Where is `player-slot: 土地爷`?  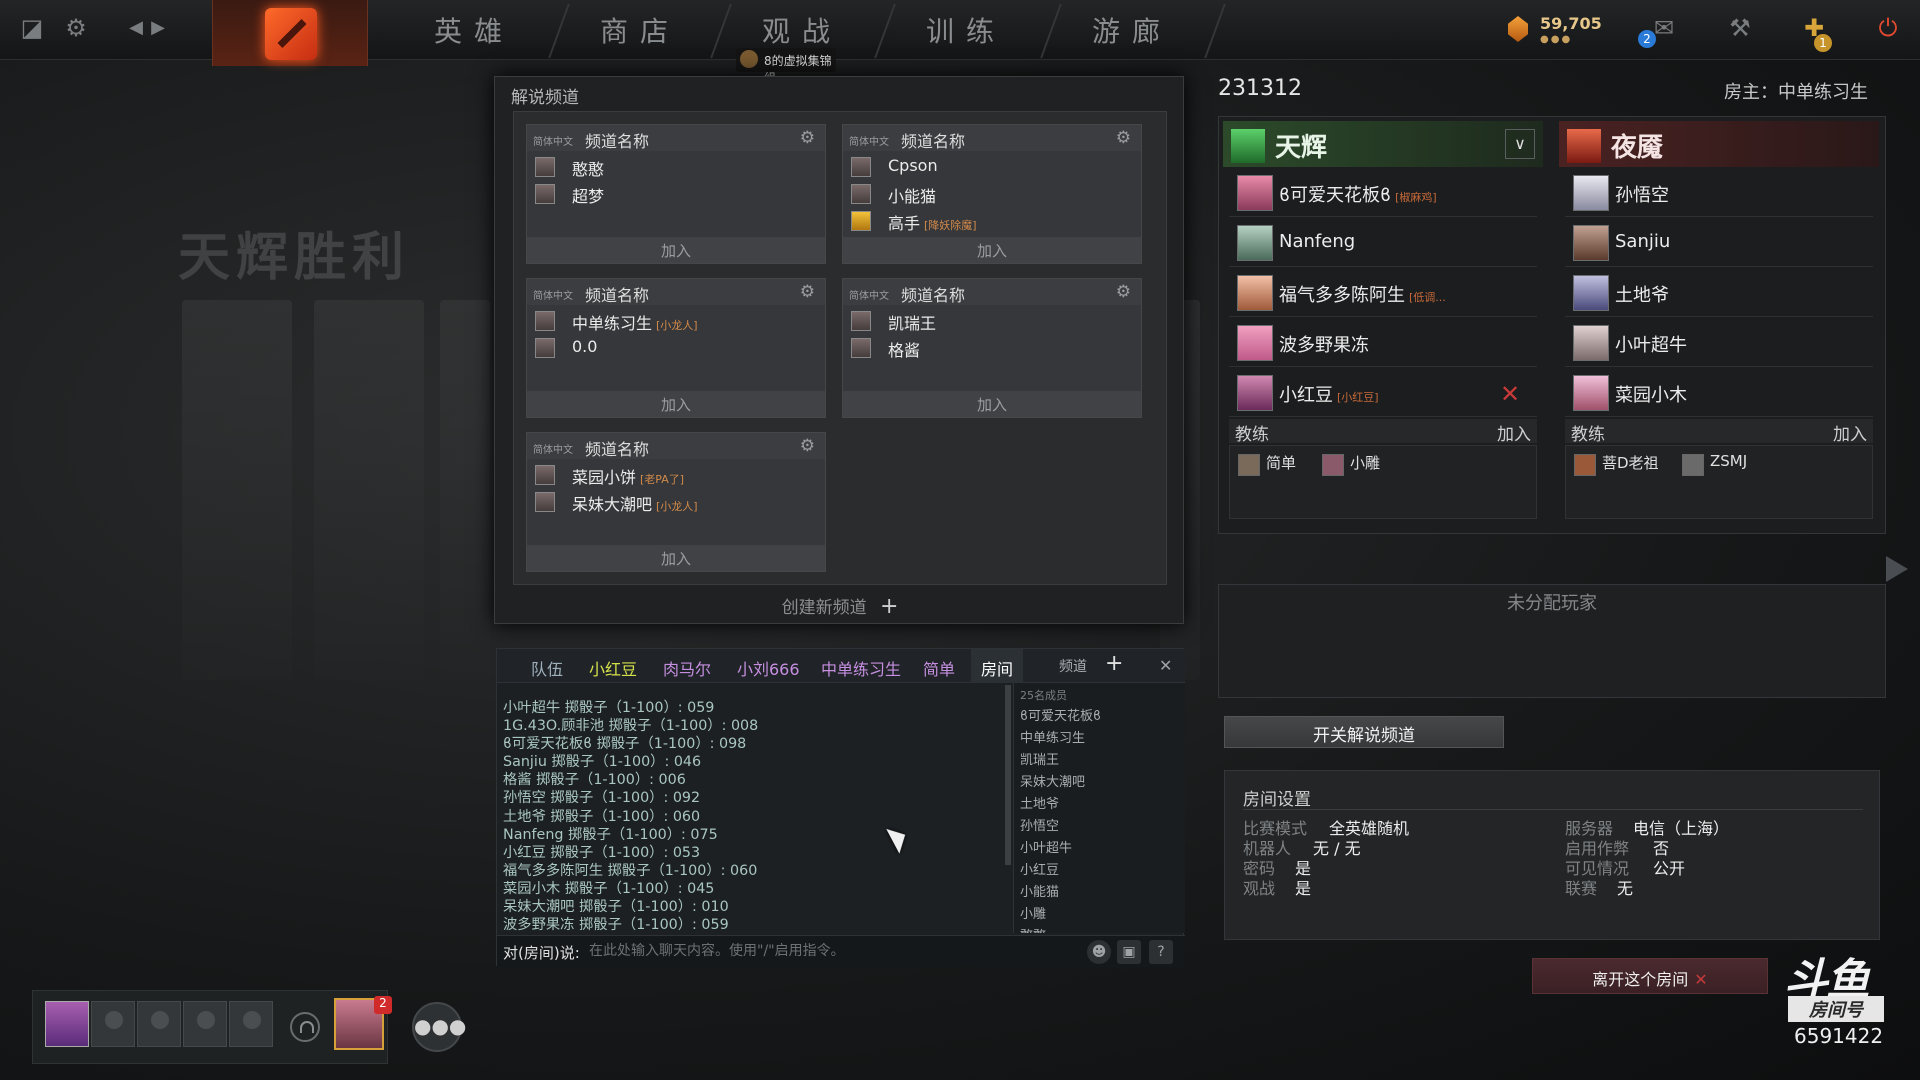
player-slot: 土地爷 is located at coordinates (1719, 293).